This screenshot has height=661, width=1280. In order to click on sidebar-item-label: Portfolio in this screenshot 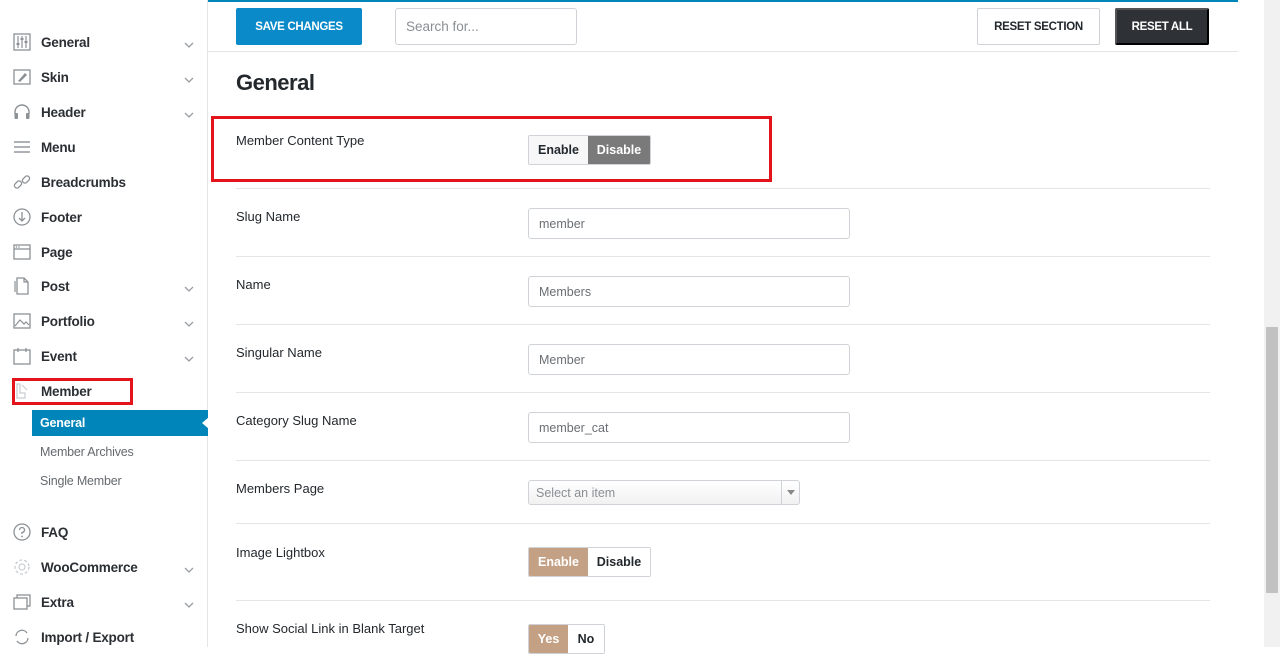, I will do `click(68, 321)`.